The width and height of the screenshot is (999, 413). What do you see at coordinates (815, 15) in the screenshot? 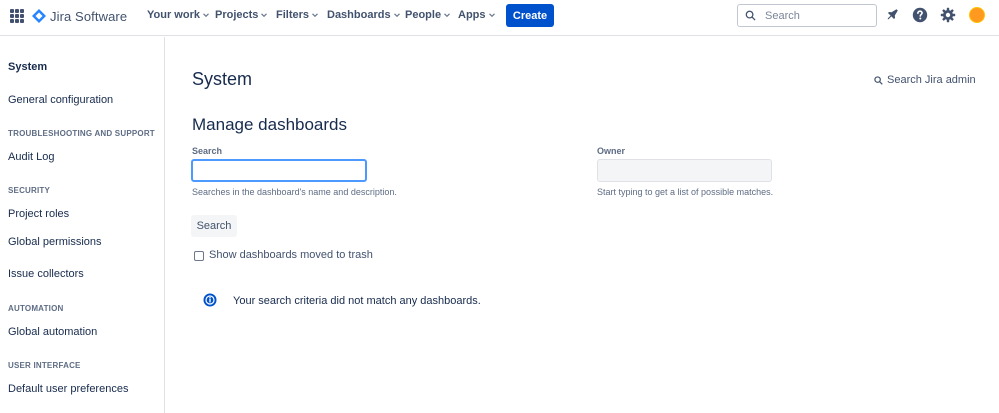
I see `global-search-input` at bounding box center [815, 15].